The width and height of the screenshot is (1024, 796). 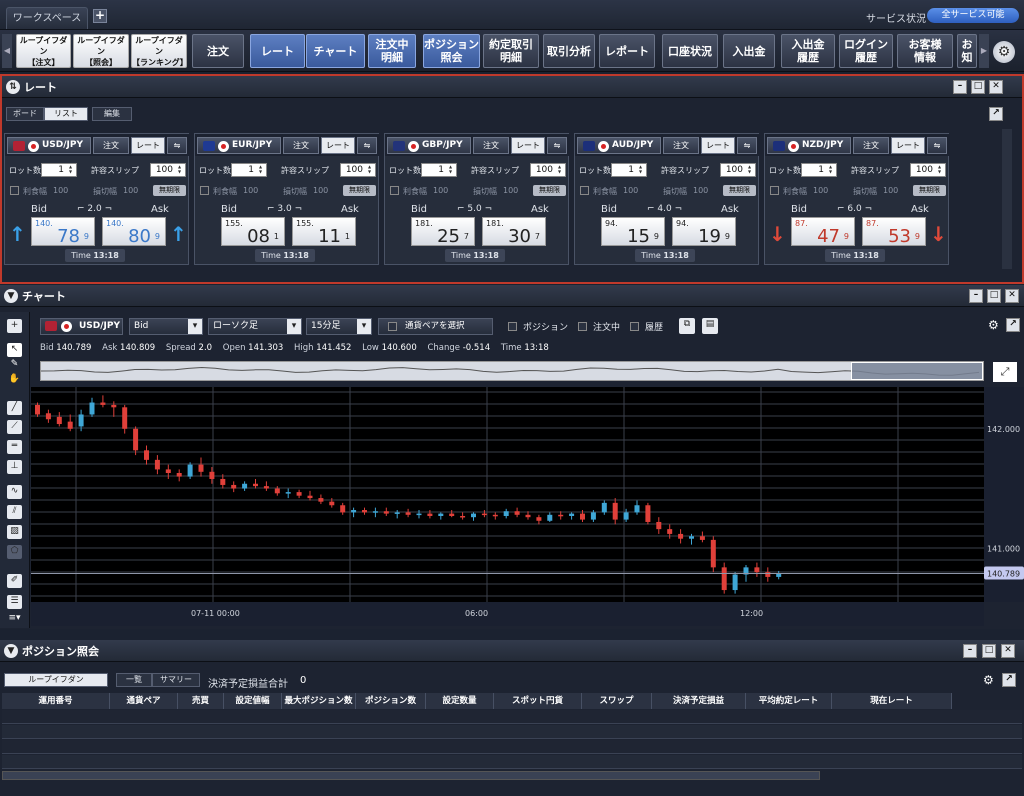 I want to click on toolbar-button-15: お客様 情報, so click(x=925, y=51).